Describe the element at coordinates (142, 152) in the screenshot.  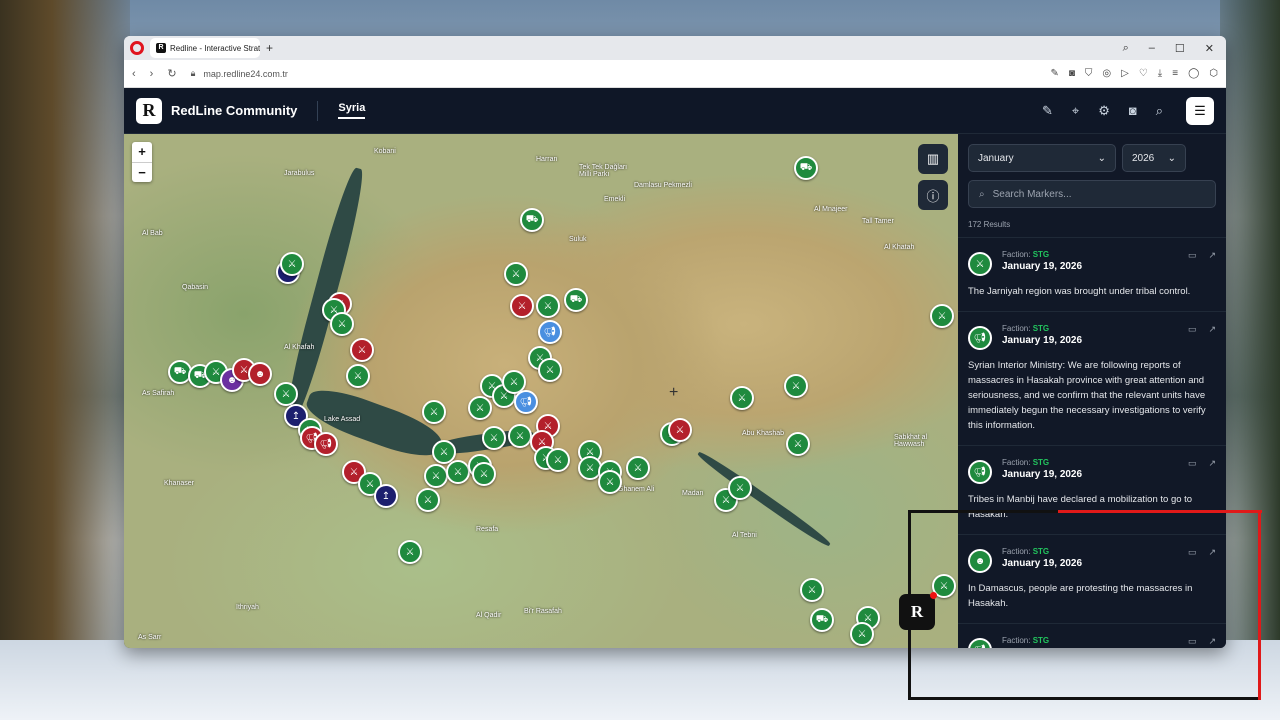
I see `zoom-in-button: +` at that location.